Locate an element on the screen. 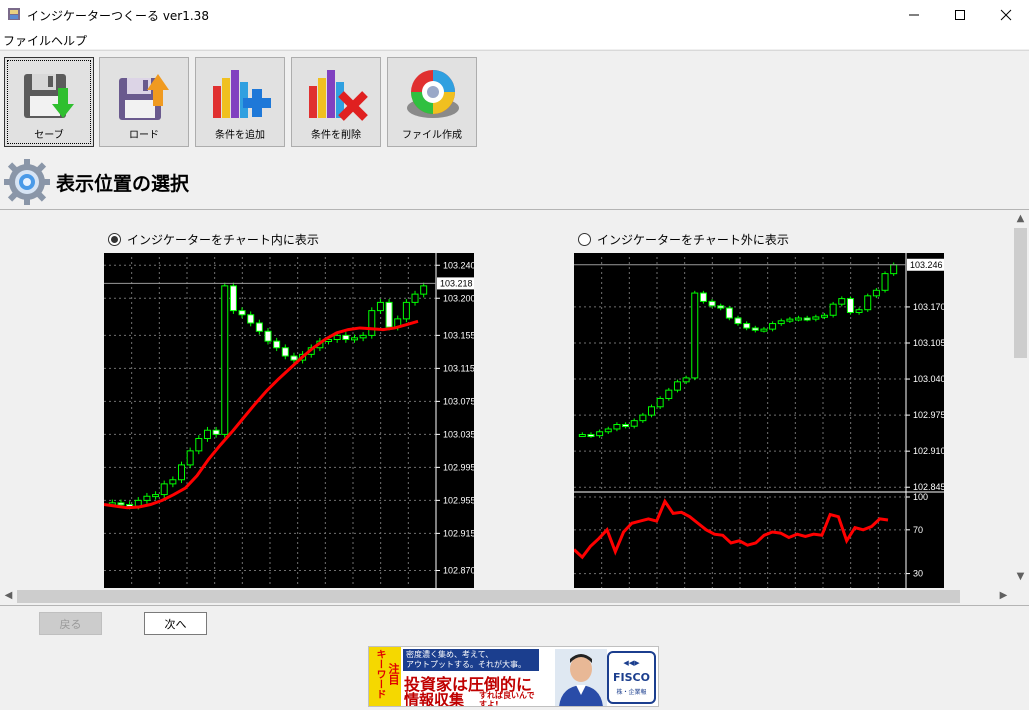  option-outside-chart: インジケーターをチャート外に表示 is located at coordinates (683, 239).